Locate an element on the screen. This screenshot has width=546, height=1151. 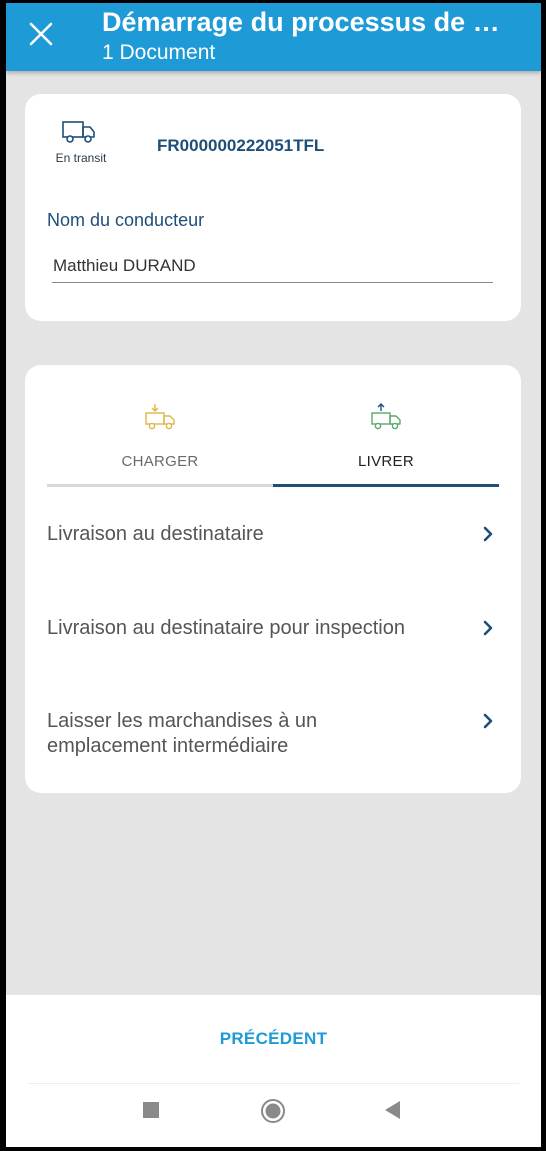
document-number: FR000000222051TFL is located at coordinates (241, 145).